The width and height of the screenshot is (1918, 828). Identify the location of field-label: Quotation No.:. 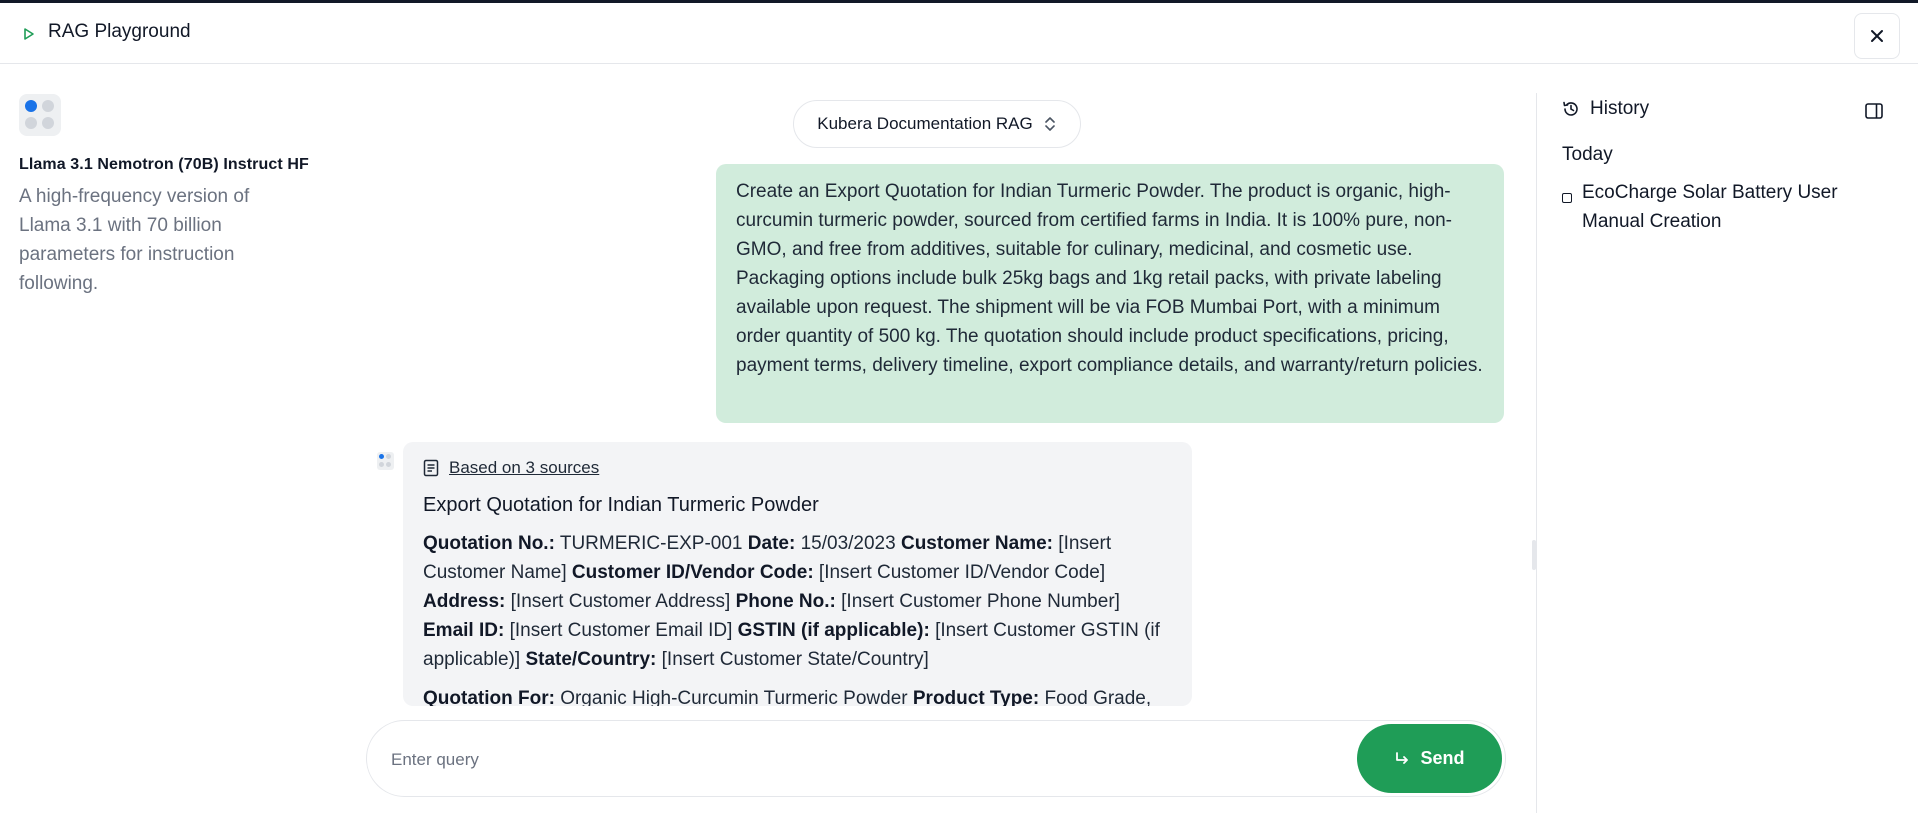
(489, 543).